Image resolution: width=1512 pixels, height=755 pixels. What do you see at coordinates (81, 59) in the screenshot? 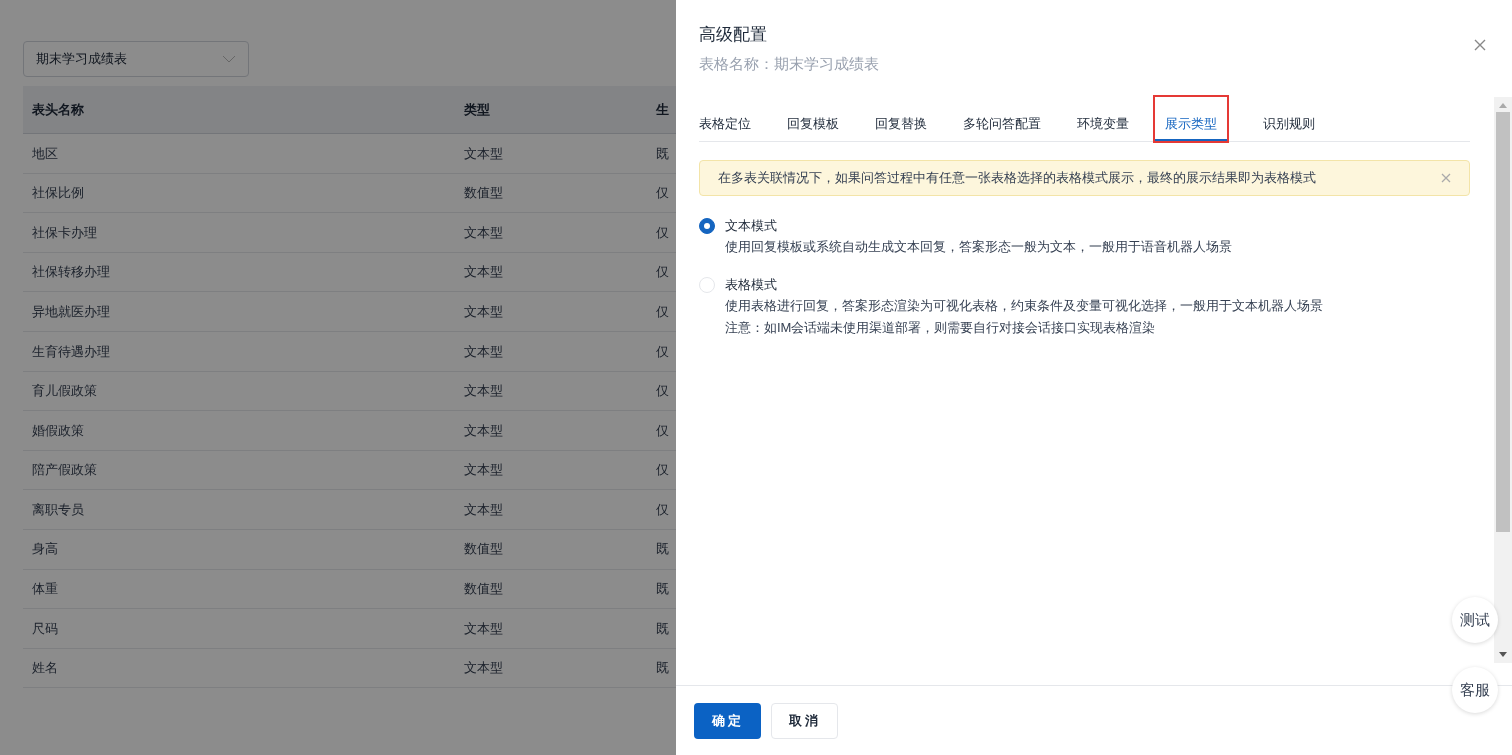
I see `select-value: 期末学习成绩表` at bounding box center [81, 59].